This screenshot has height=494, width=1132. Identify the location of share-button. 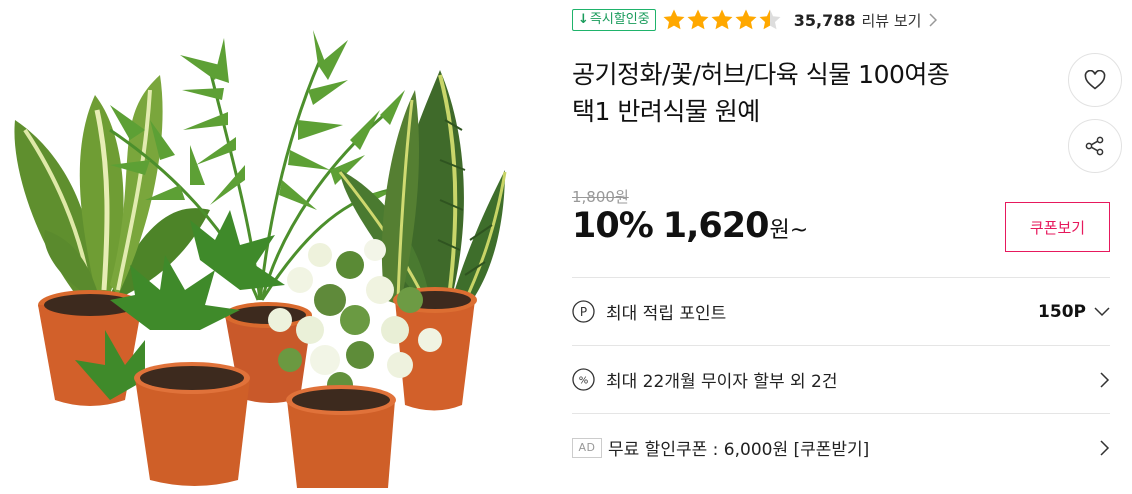
(1095, 146).